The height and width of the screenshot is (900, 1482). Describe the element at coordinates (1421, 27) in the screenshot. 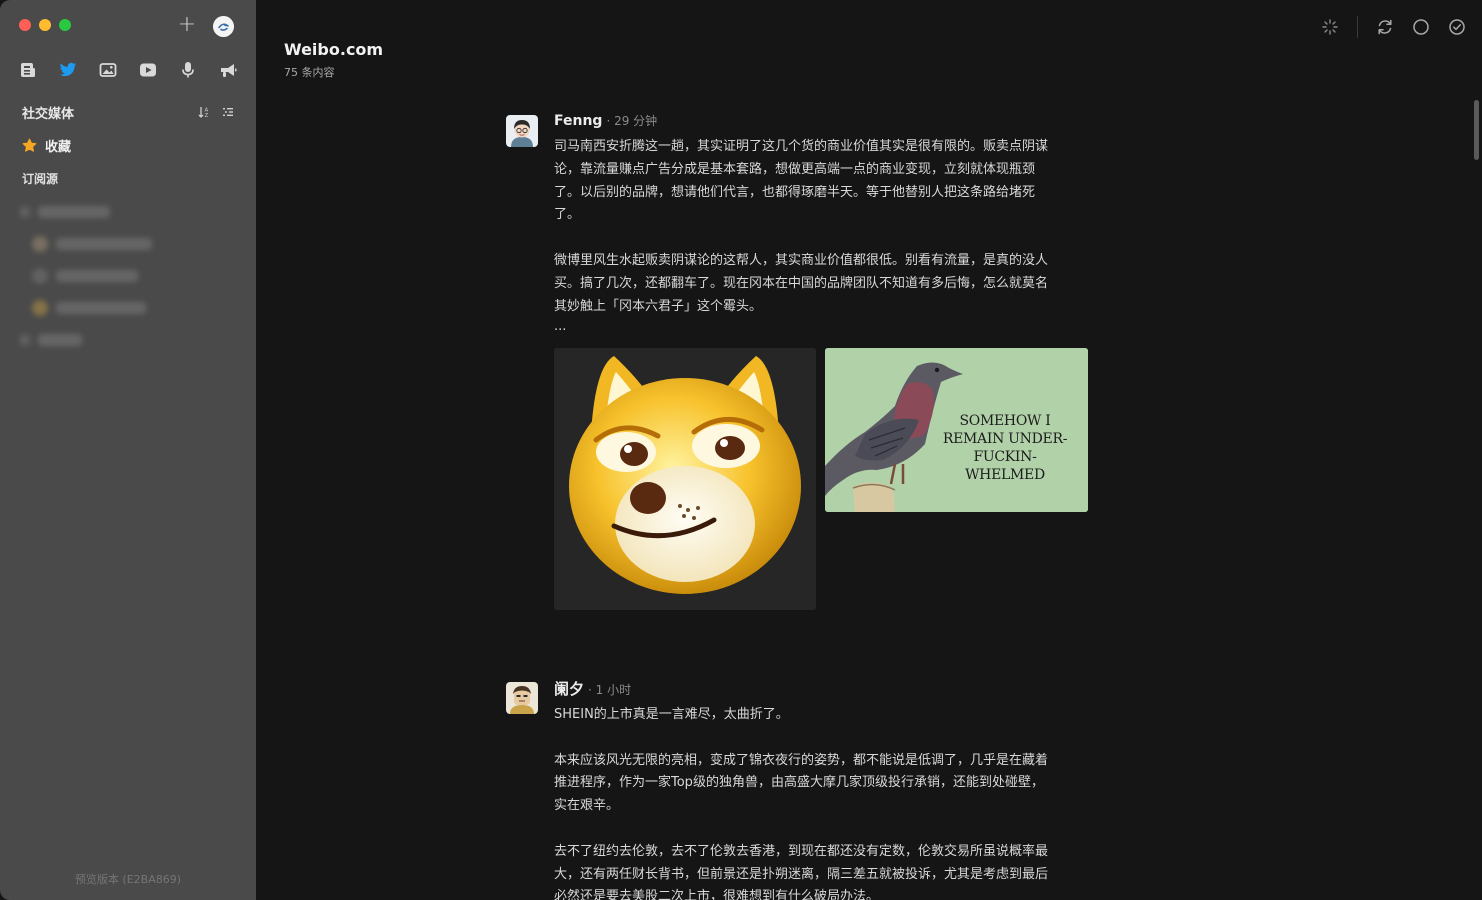

I see `circle-icon` at that location.